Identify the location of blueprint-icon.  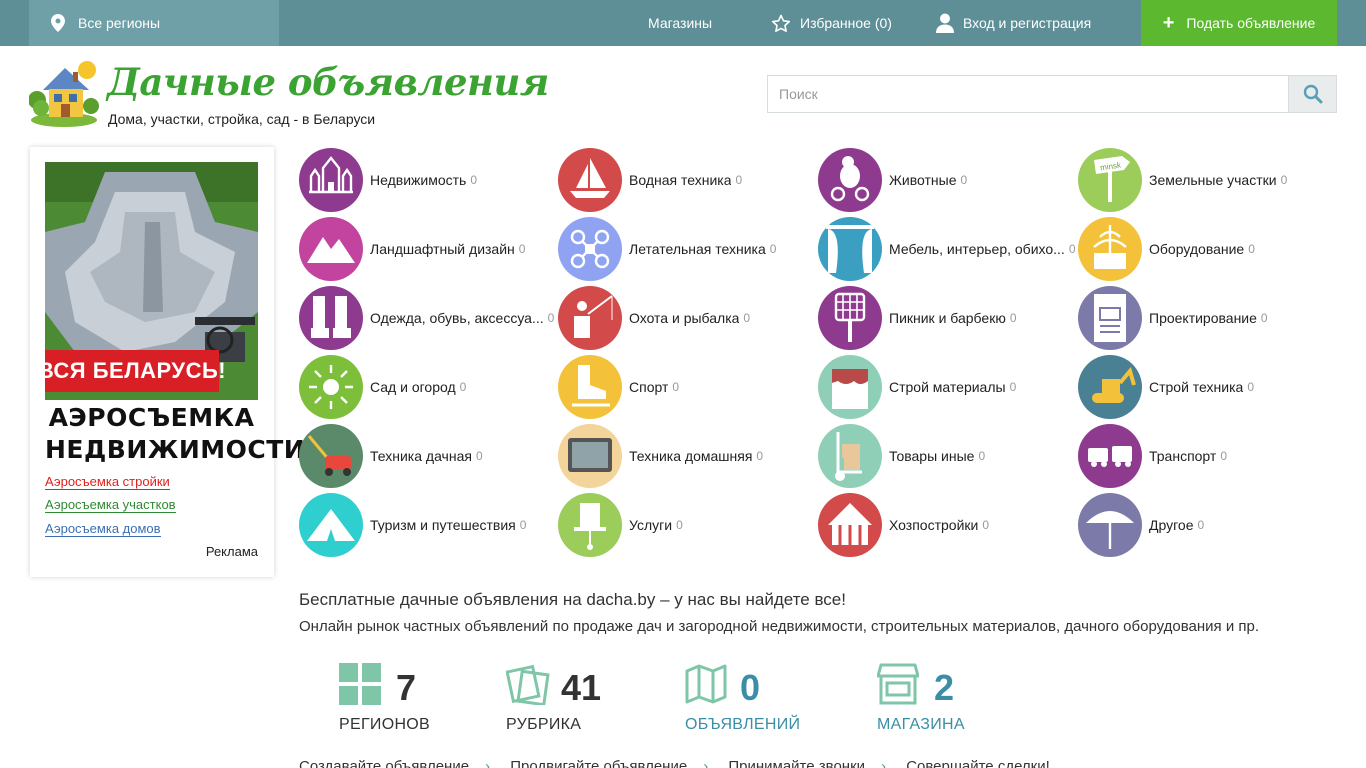
(1110, 318).